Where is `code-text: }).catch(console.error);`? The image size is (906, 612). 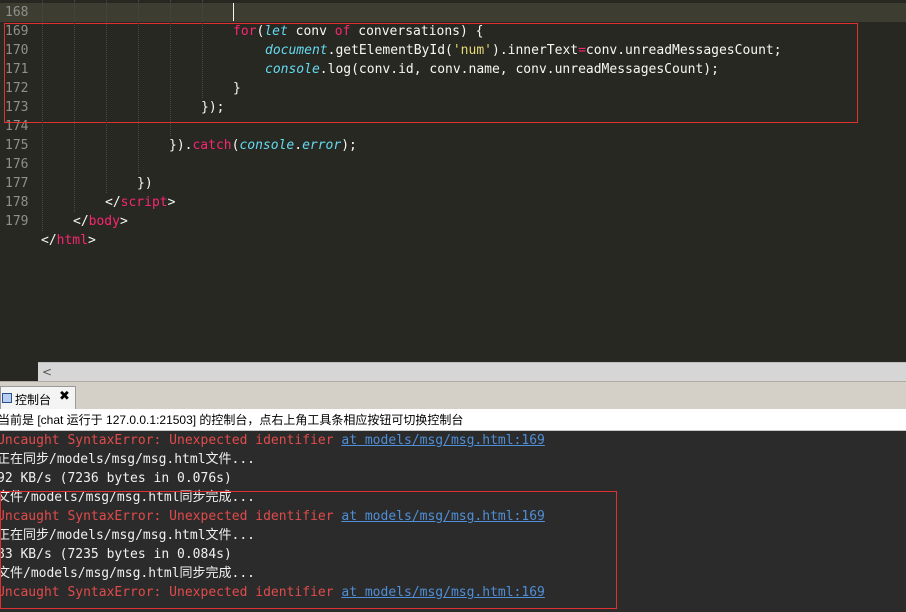 code-text: }).catch(console.error); is located at coordinates (263, 145).